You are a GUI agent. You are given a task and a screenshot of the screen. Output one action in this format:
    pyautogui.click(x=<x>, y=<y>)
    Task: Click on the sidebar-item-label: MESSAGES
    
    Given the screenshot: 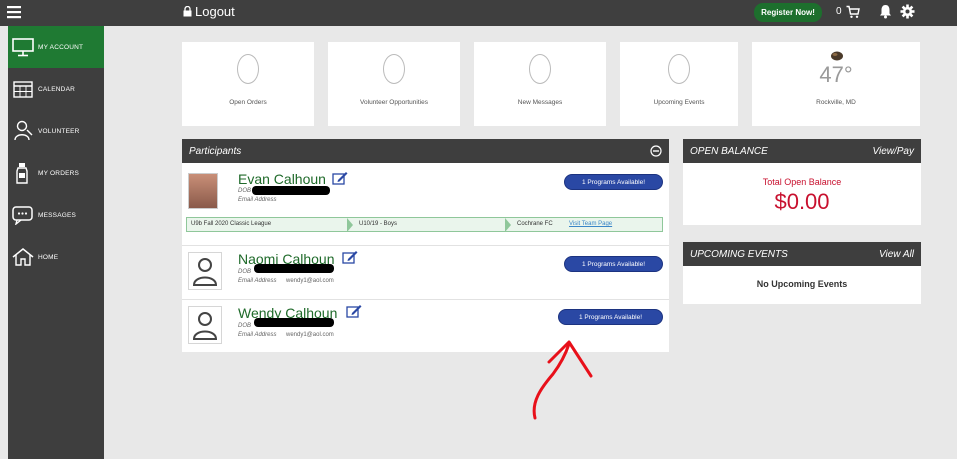 What is the action you would take?
    pyautogui.click(x=57, y=215)
    